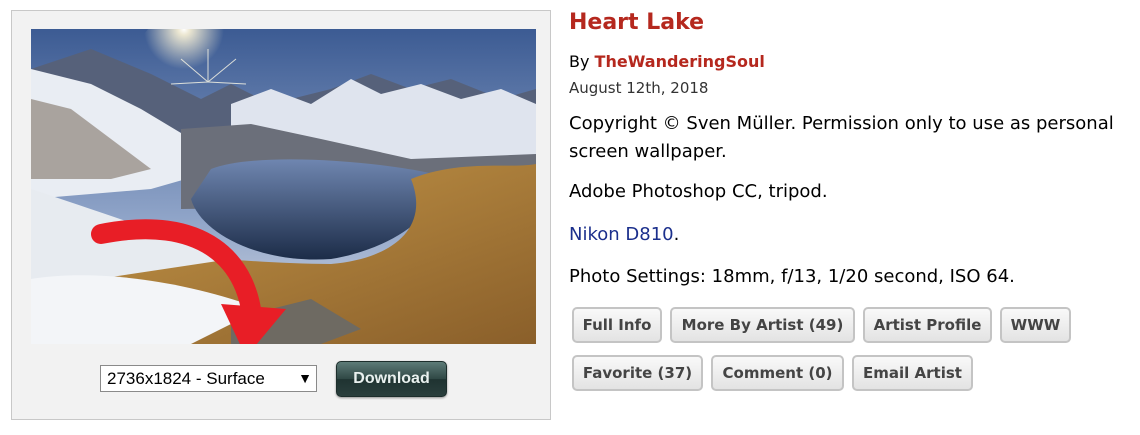 This screenshot has width=1140, height=435. What do you see at coordinates (698, 191) in the screenshot?
I see `software-text: Adobe Photoshop CC, tripod.` at bounding box center [698, 191].